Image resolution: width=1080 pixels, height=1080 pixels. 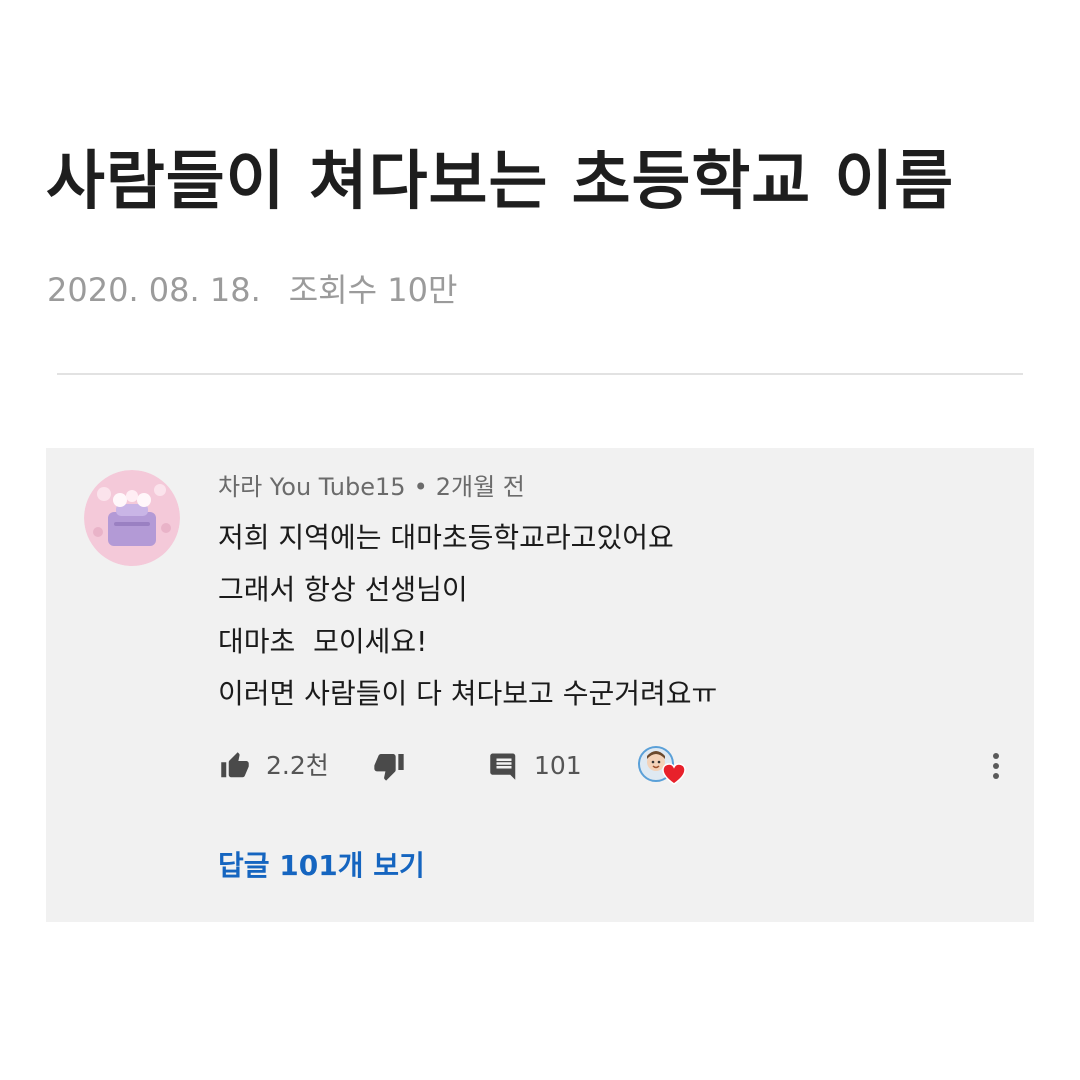 I want to click on thumb-down-icon, so click(x=389, y=766).